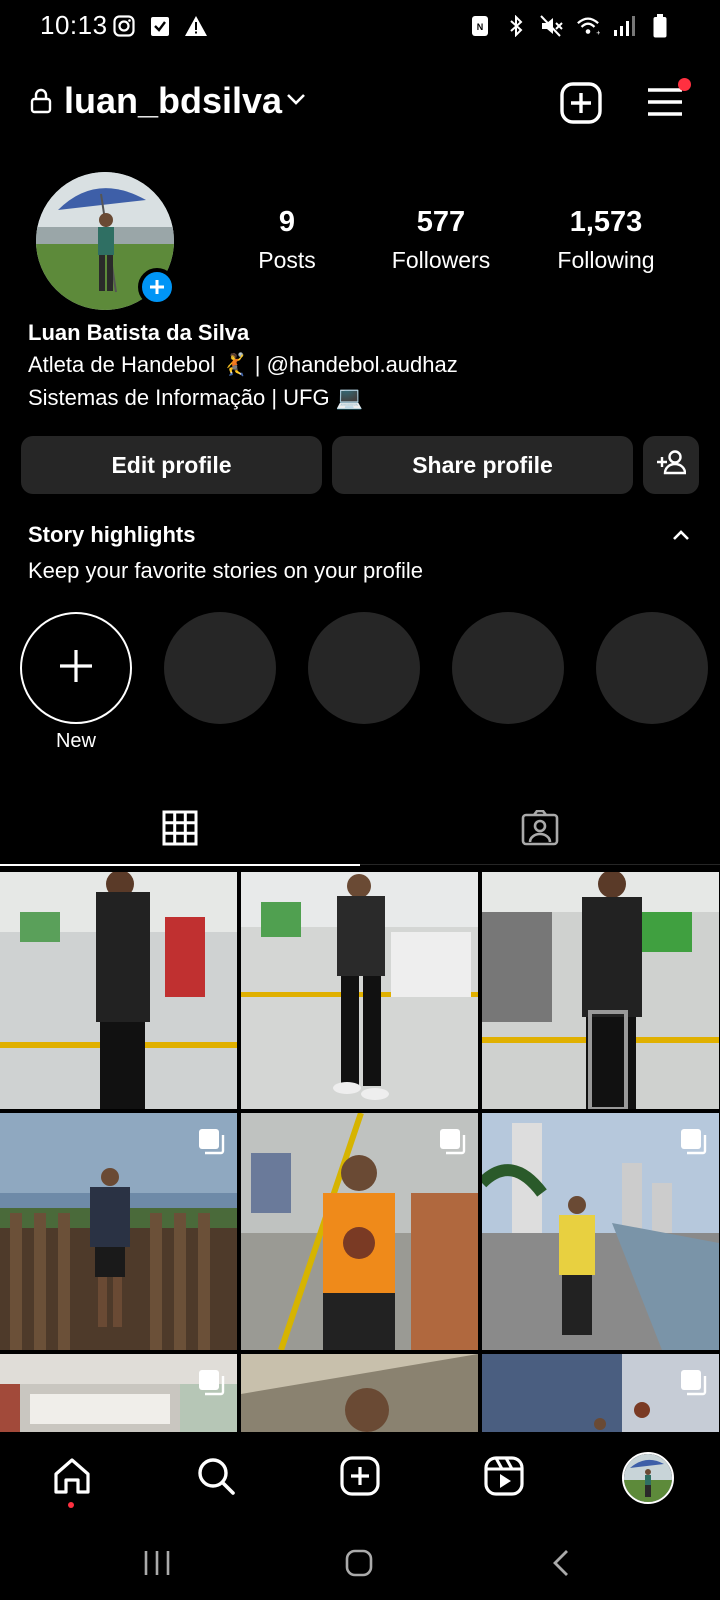 The width and height of the screenshot is (720, 1600). Describe the element at coordinates (160, 26) in the screenshot. I see `checkbox-icon` at that location.